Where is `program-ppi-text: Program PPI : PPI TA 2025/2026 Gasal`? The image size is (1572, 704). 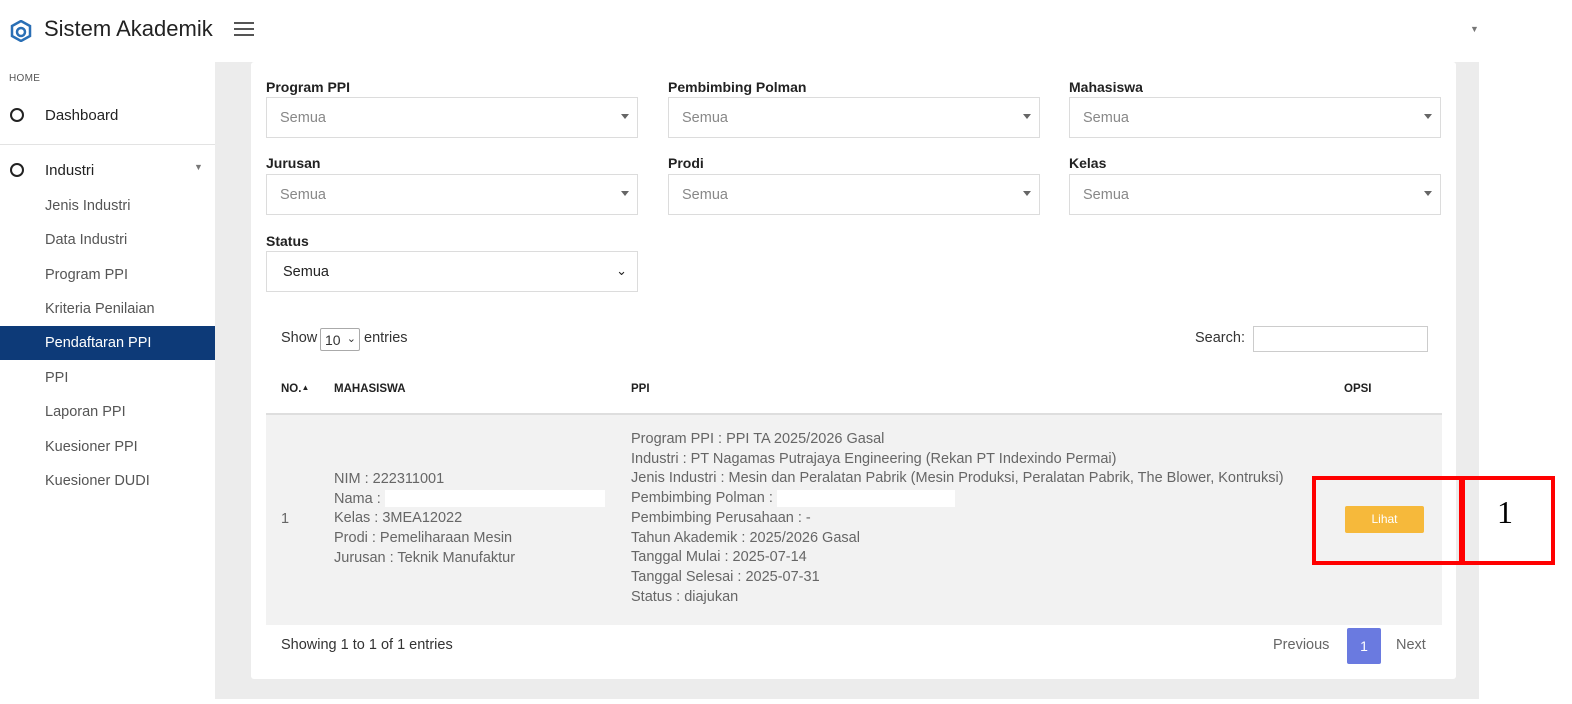 program-ppi-text: Program PPI : PPI TA 2025/2026 Gasal is located at coordinates (758, 439).